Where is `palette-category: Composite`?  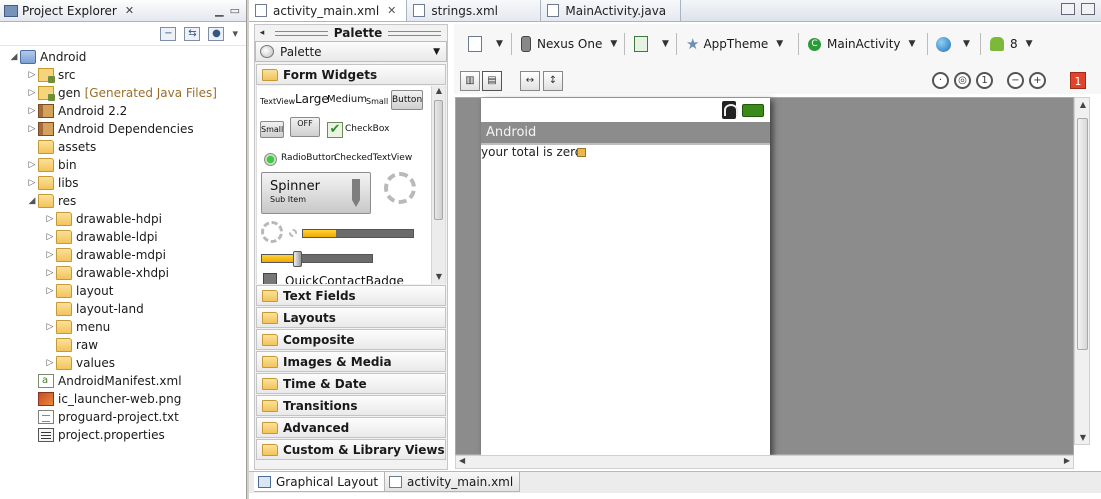 palette-category: Composite is located at coordinates (351, 339).